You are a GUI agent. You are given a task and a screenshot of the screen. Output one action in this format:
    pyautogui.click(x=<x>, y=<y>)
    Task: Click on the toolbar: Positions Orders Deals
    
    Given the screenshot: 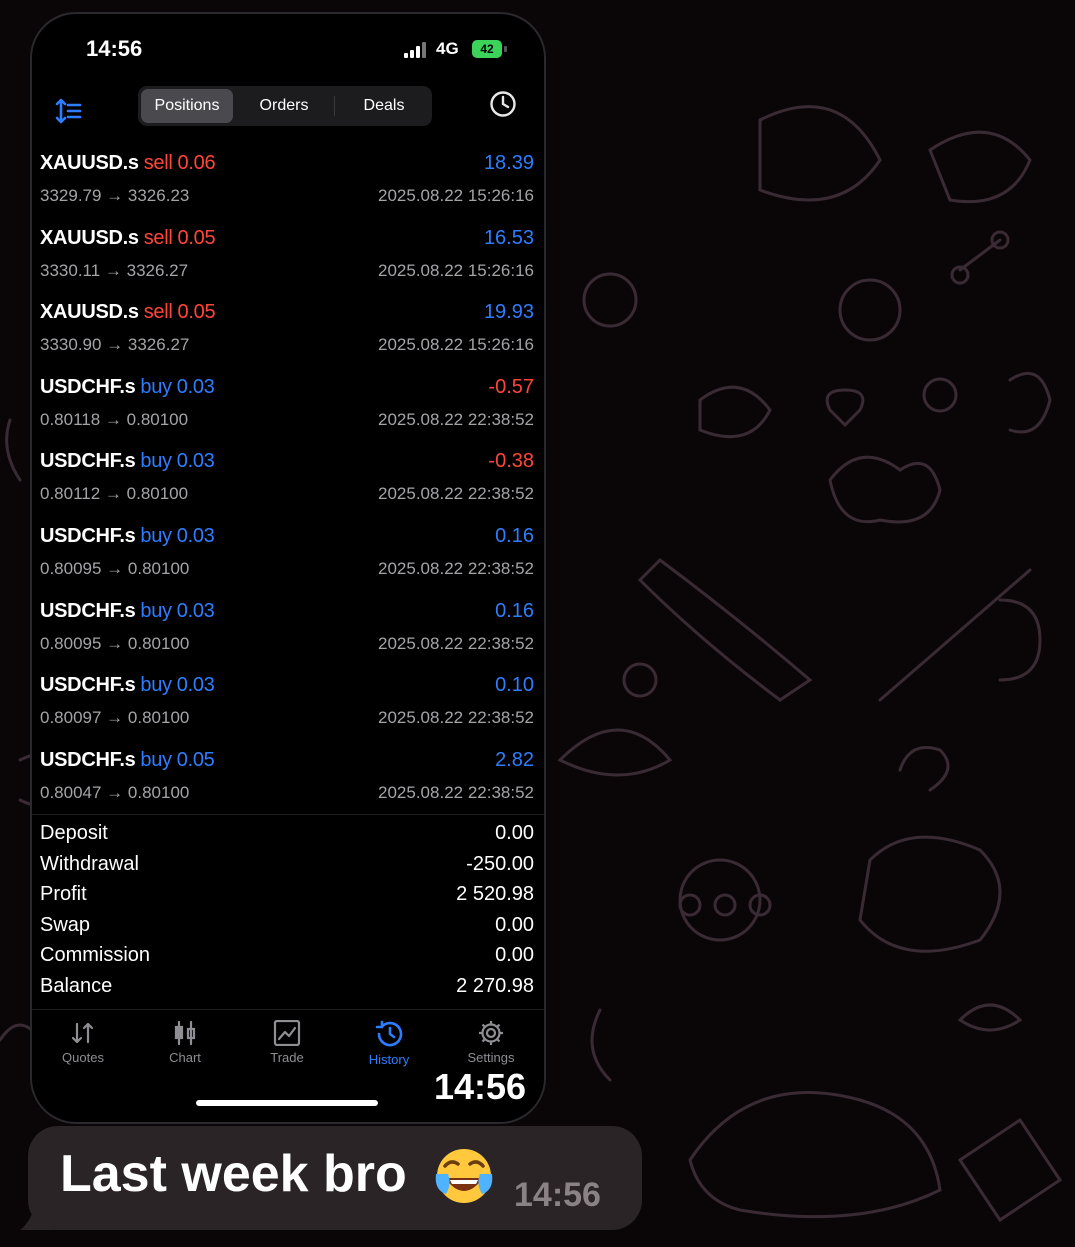 What is the action you would take?
    pyautogui.click(x=288, y=114)
    